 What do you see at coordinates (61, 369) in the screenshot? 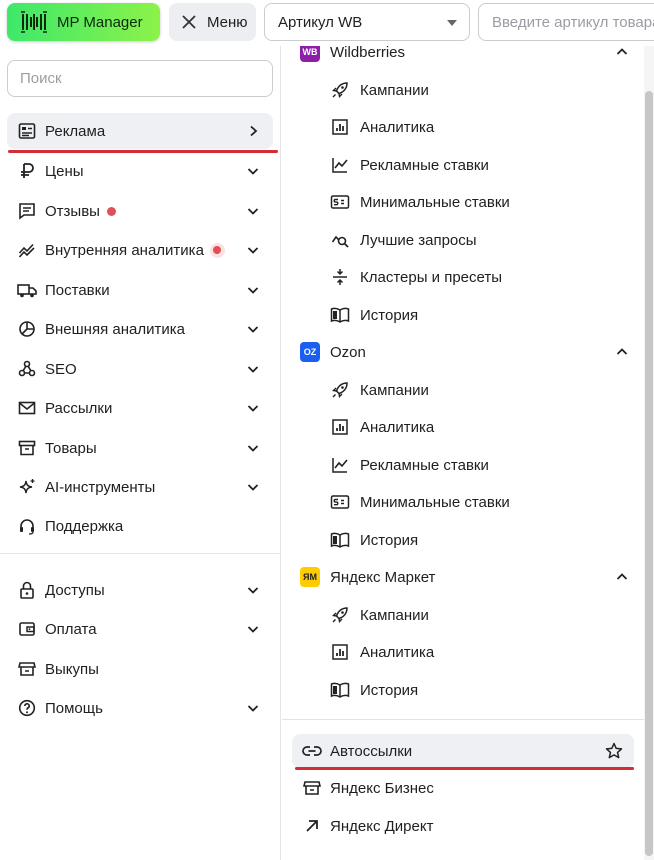
I see `sidebar-item-label: SEO` at bounding box center [61, 369].